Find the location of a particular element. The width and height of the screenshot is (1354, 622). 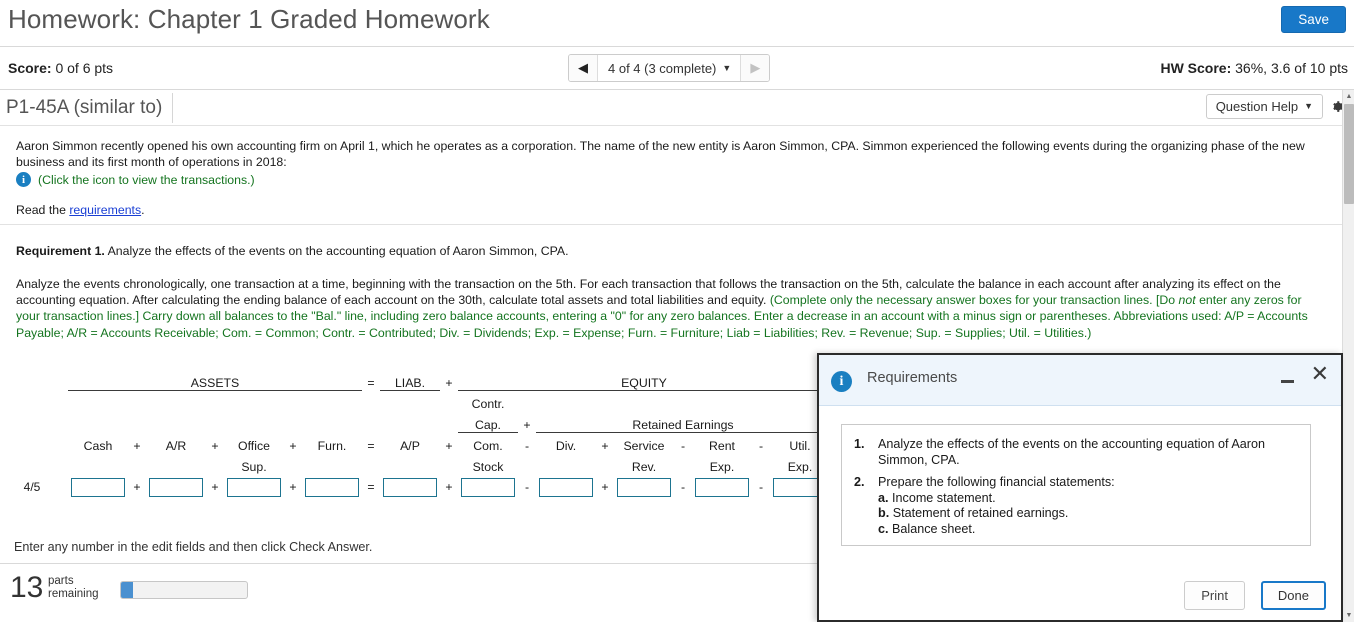

row-op-5: - is located at coordinates (527, 487).